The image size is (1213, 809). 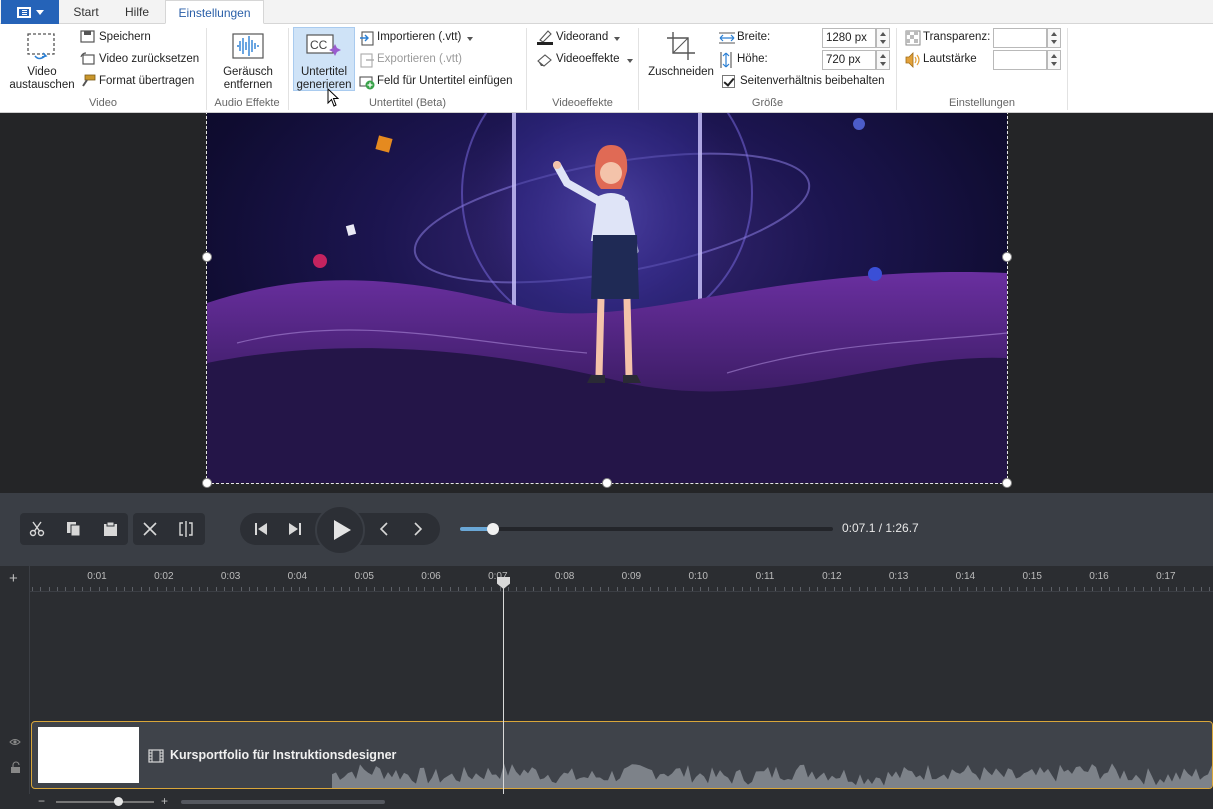 What do you see at coordinates (419, 37) in the screenshot?
I see `import-vtt-button: Importieren (.vtt)` at bounding box center [419, 37].